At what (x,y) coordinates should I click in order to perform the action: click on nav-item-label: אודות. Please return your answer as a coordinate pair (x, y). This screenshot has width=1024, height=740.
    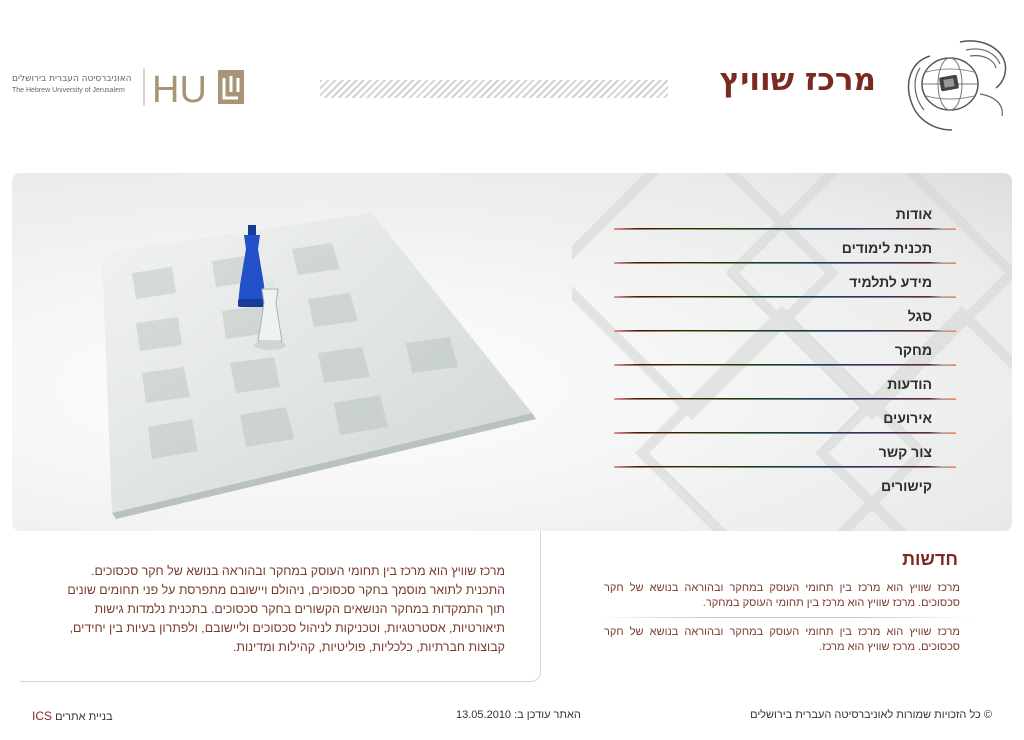
    Looking at the image, I should click on (913, 214).